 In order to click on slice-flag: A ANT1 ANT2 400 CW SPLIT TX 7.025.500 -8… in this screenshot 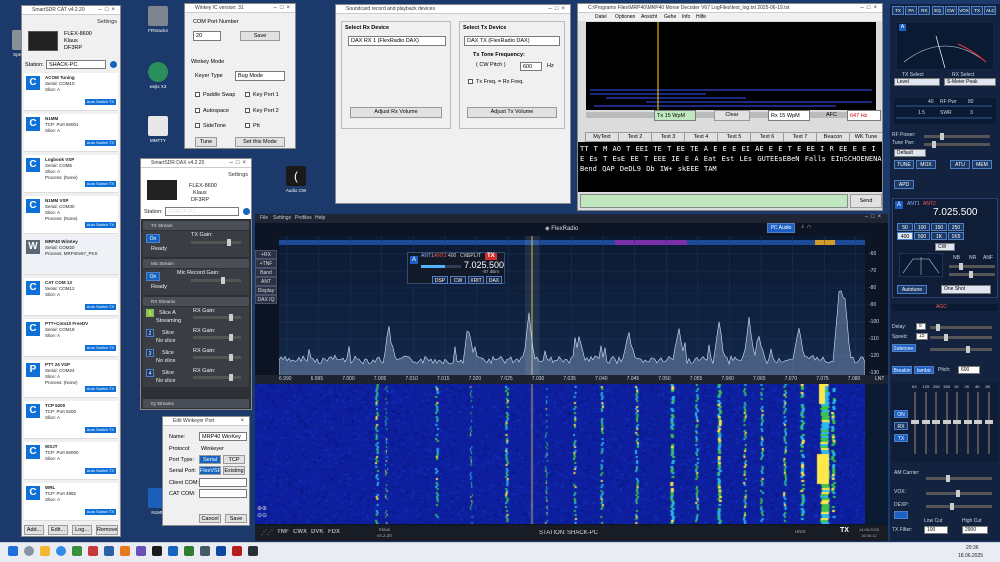, I will do `click(456, 268)`.